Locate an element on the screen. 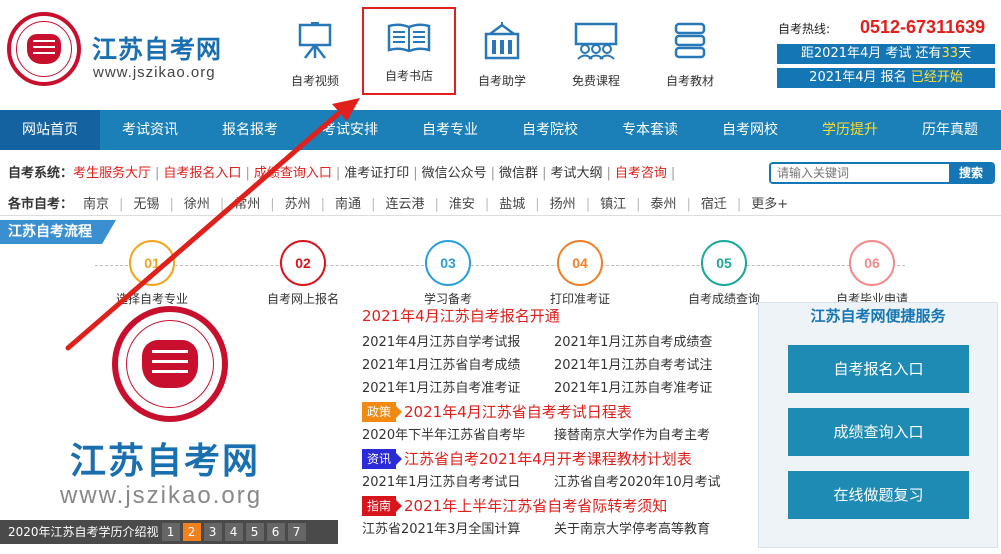 The height and width of the screenshot is (554, 1001). process-step-6: 06 自考毕业申请 is located at coordinates (872, 273).